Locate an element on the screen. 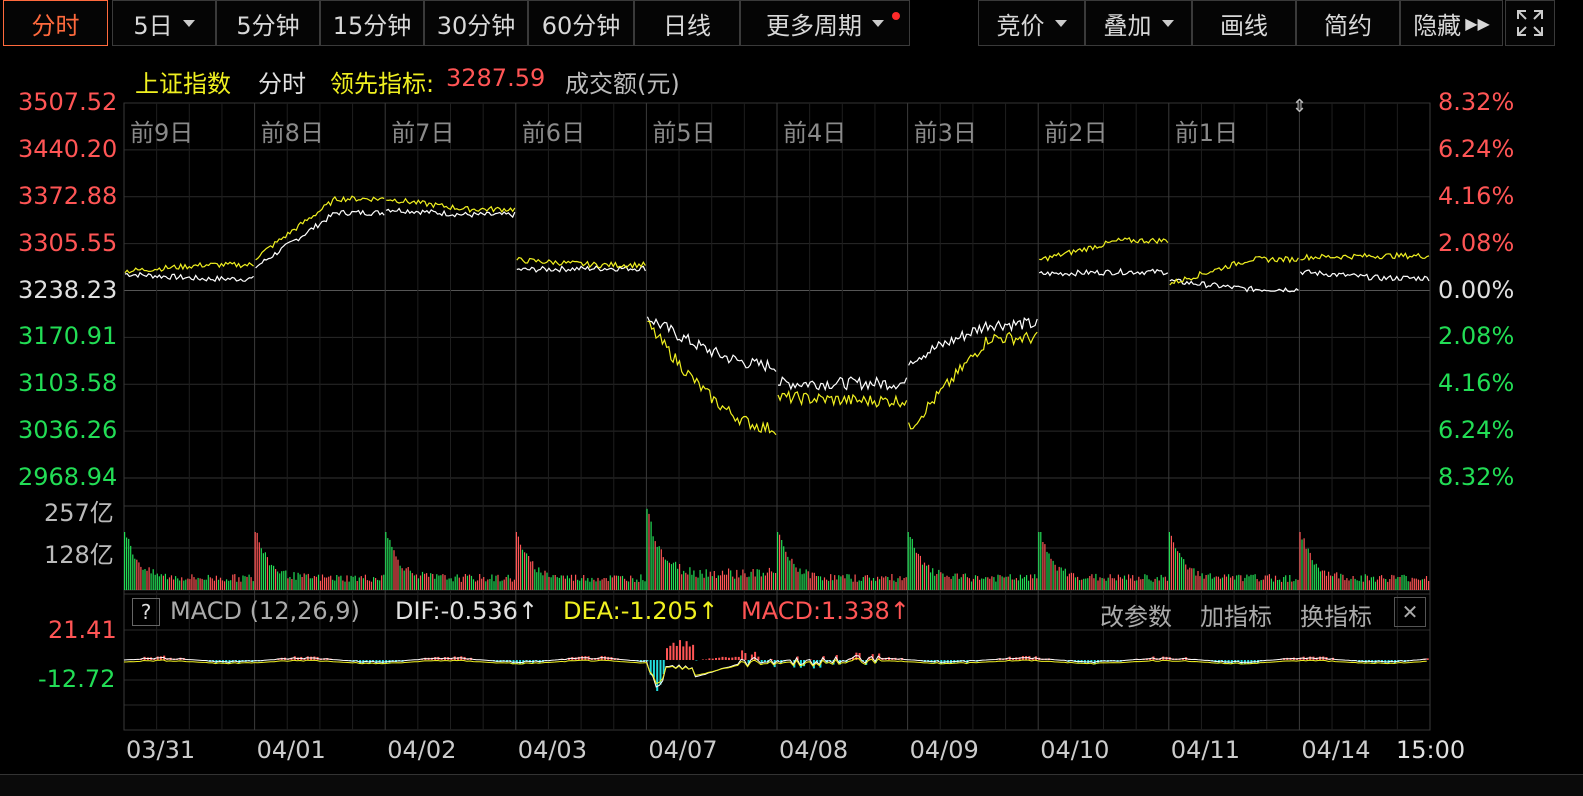 This screenshot has width=1583, height=796. help-icon: ? is located at coordinates (146, 612).